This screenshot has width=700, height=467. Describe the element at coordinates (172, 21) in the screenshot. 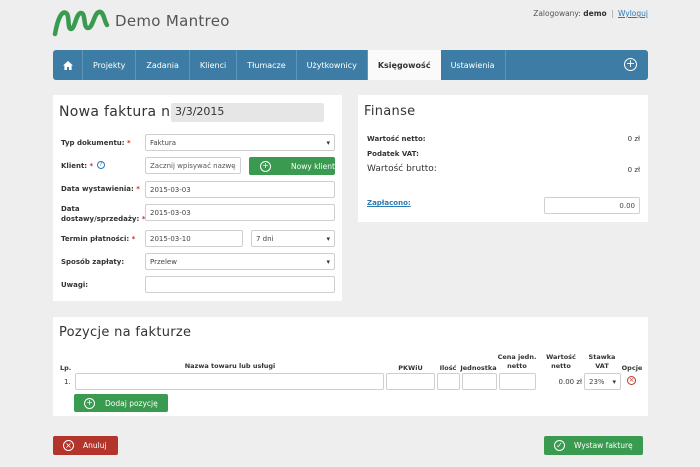

I see `app-title: Demo Mantreo` at that location.